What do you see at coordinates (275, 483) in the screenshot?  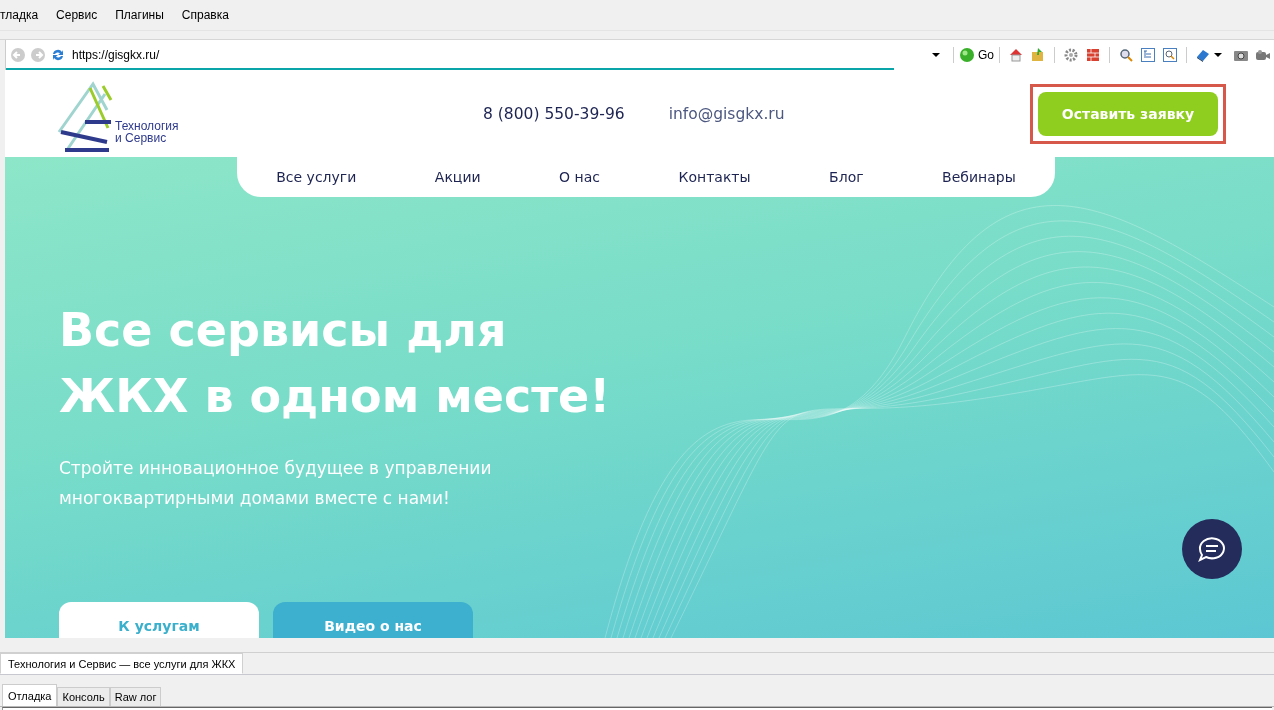 I see `hero-subtitle: Стройте инновационное будущее в управлении многоквартирными домами вместе с нами!` at bounding box center [275, 483].